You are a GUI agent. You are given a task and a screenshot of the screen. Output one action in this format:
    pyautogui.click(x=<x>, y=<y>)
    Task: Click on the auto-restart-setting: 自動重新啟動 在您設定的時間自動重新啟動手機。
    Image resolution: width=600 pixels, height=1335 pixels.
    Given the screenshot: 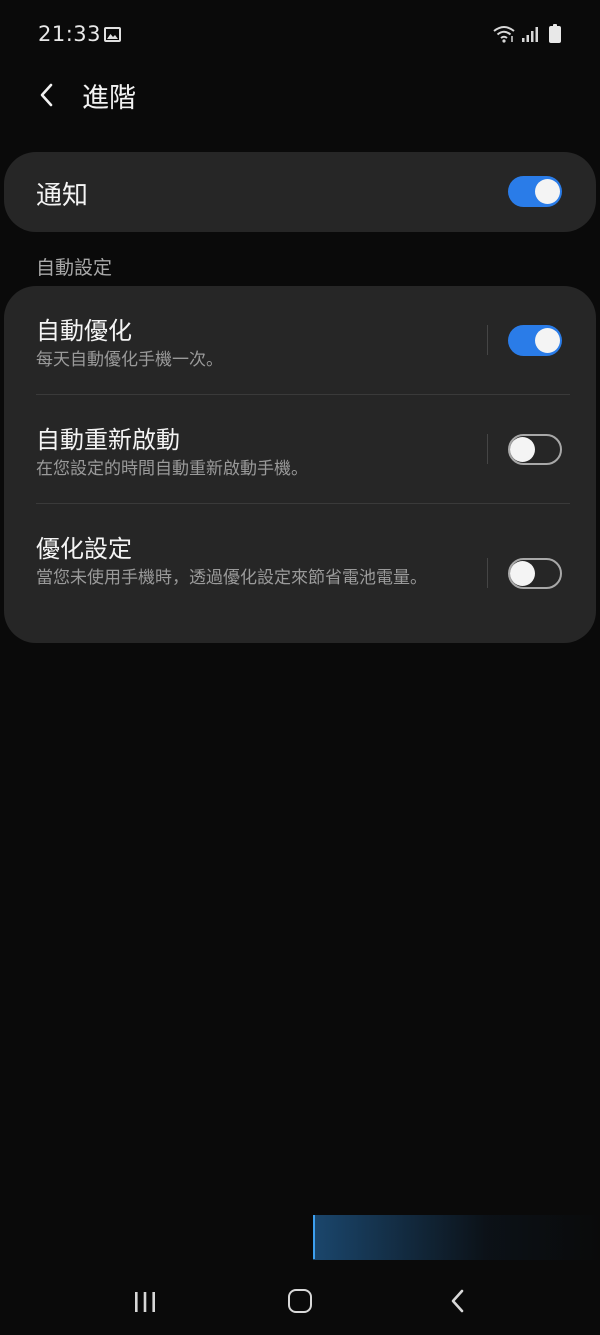 What is the action you would take?
    pyautogui.click(x=300, y=449)
    